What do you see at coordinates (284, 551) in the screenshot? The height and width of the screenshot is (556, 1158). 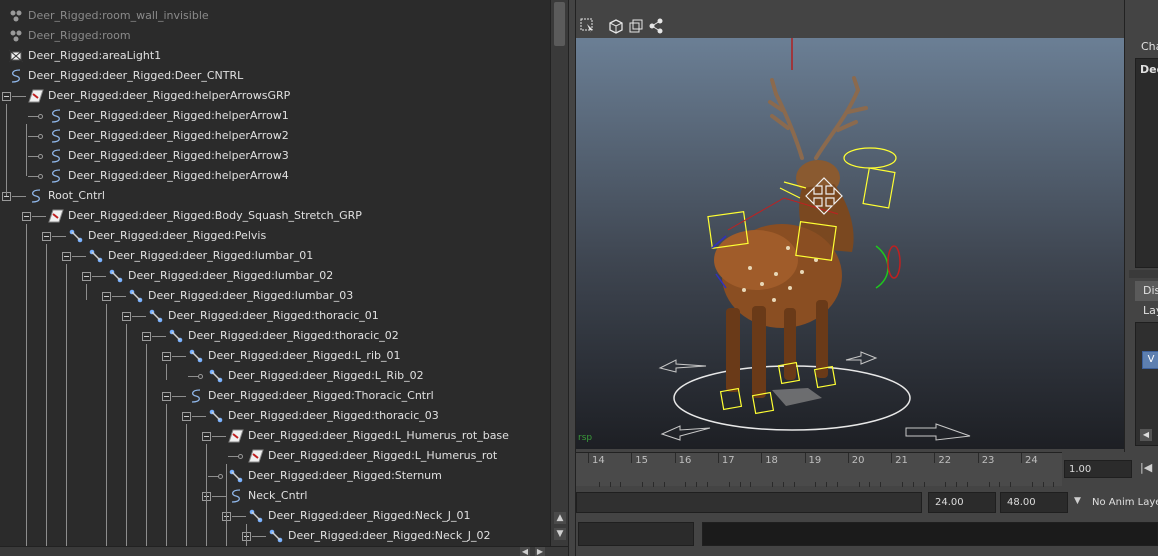 I see `outliner-horizontal-scrollbar: ◀ ▶` at bounding box center [284, 551].